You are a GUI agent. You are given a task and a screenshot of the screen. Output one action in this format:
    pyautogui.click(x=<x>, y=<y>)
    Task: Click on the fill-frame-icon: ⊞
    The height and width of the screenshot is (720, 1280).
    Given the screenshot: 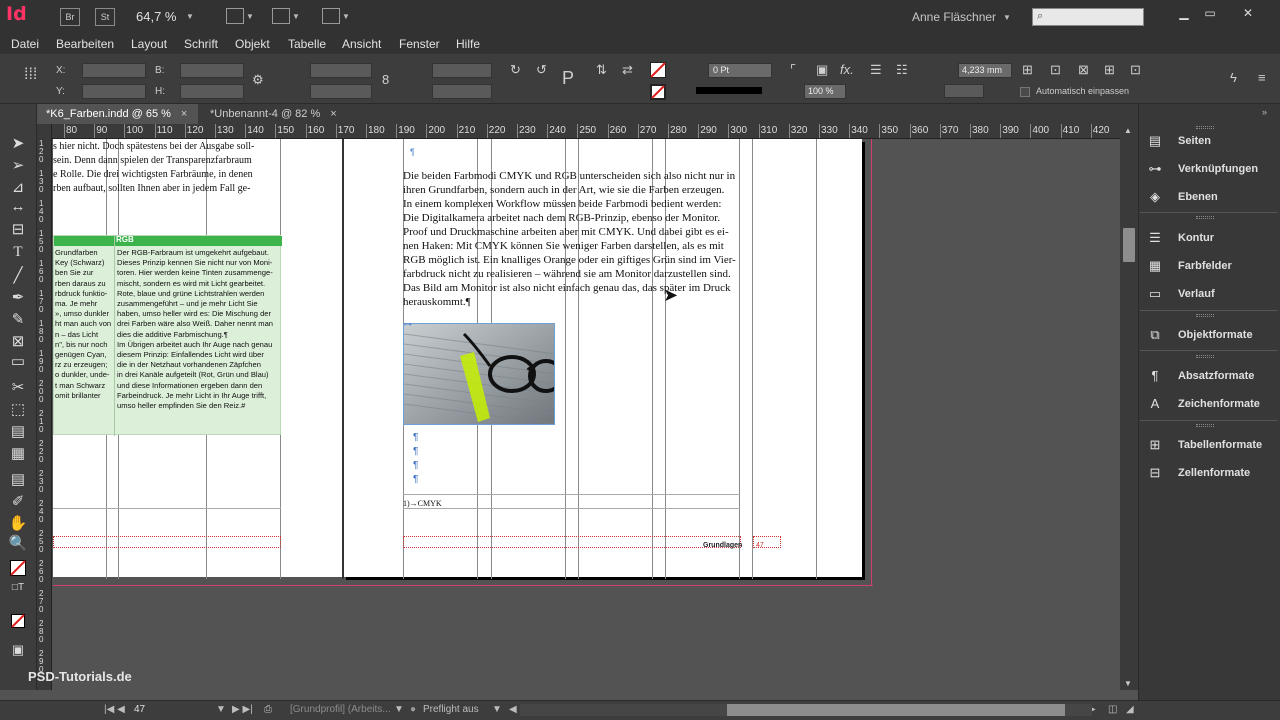 What is the action you would take?
    pyautogui.click(x=1109, y=70)
    